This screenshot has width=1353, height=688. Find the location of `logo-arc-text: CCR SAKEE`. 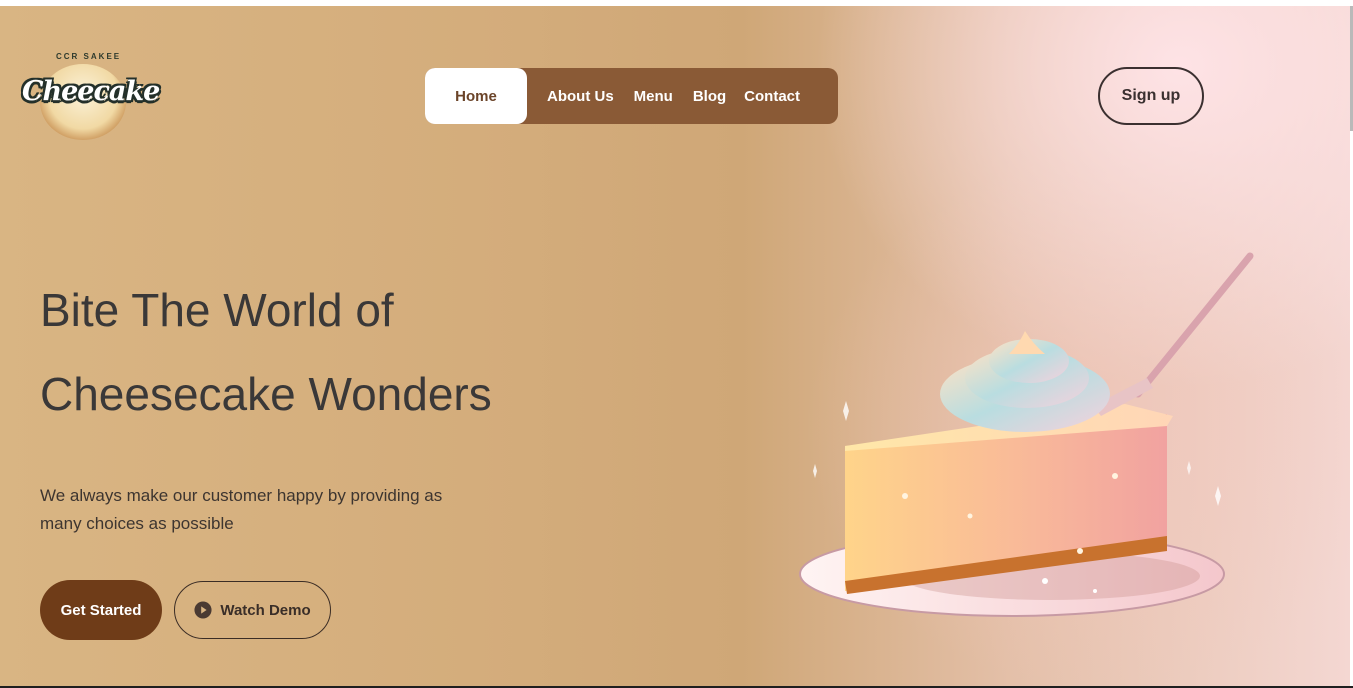

logo-arc-text: CCR SAKEE is located at coordinates (89, 56).